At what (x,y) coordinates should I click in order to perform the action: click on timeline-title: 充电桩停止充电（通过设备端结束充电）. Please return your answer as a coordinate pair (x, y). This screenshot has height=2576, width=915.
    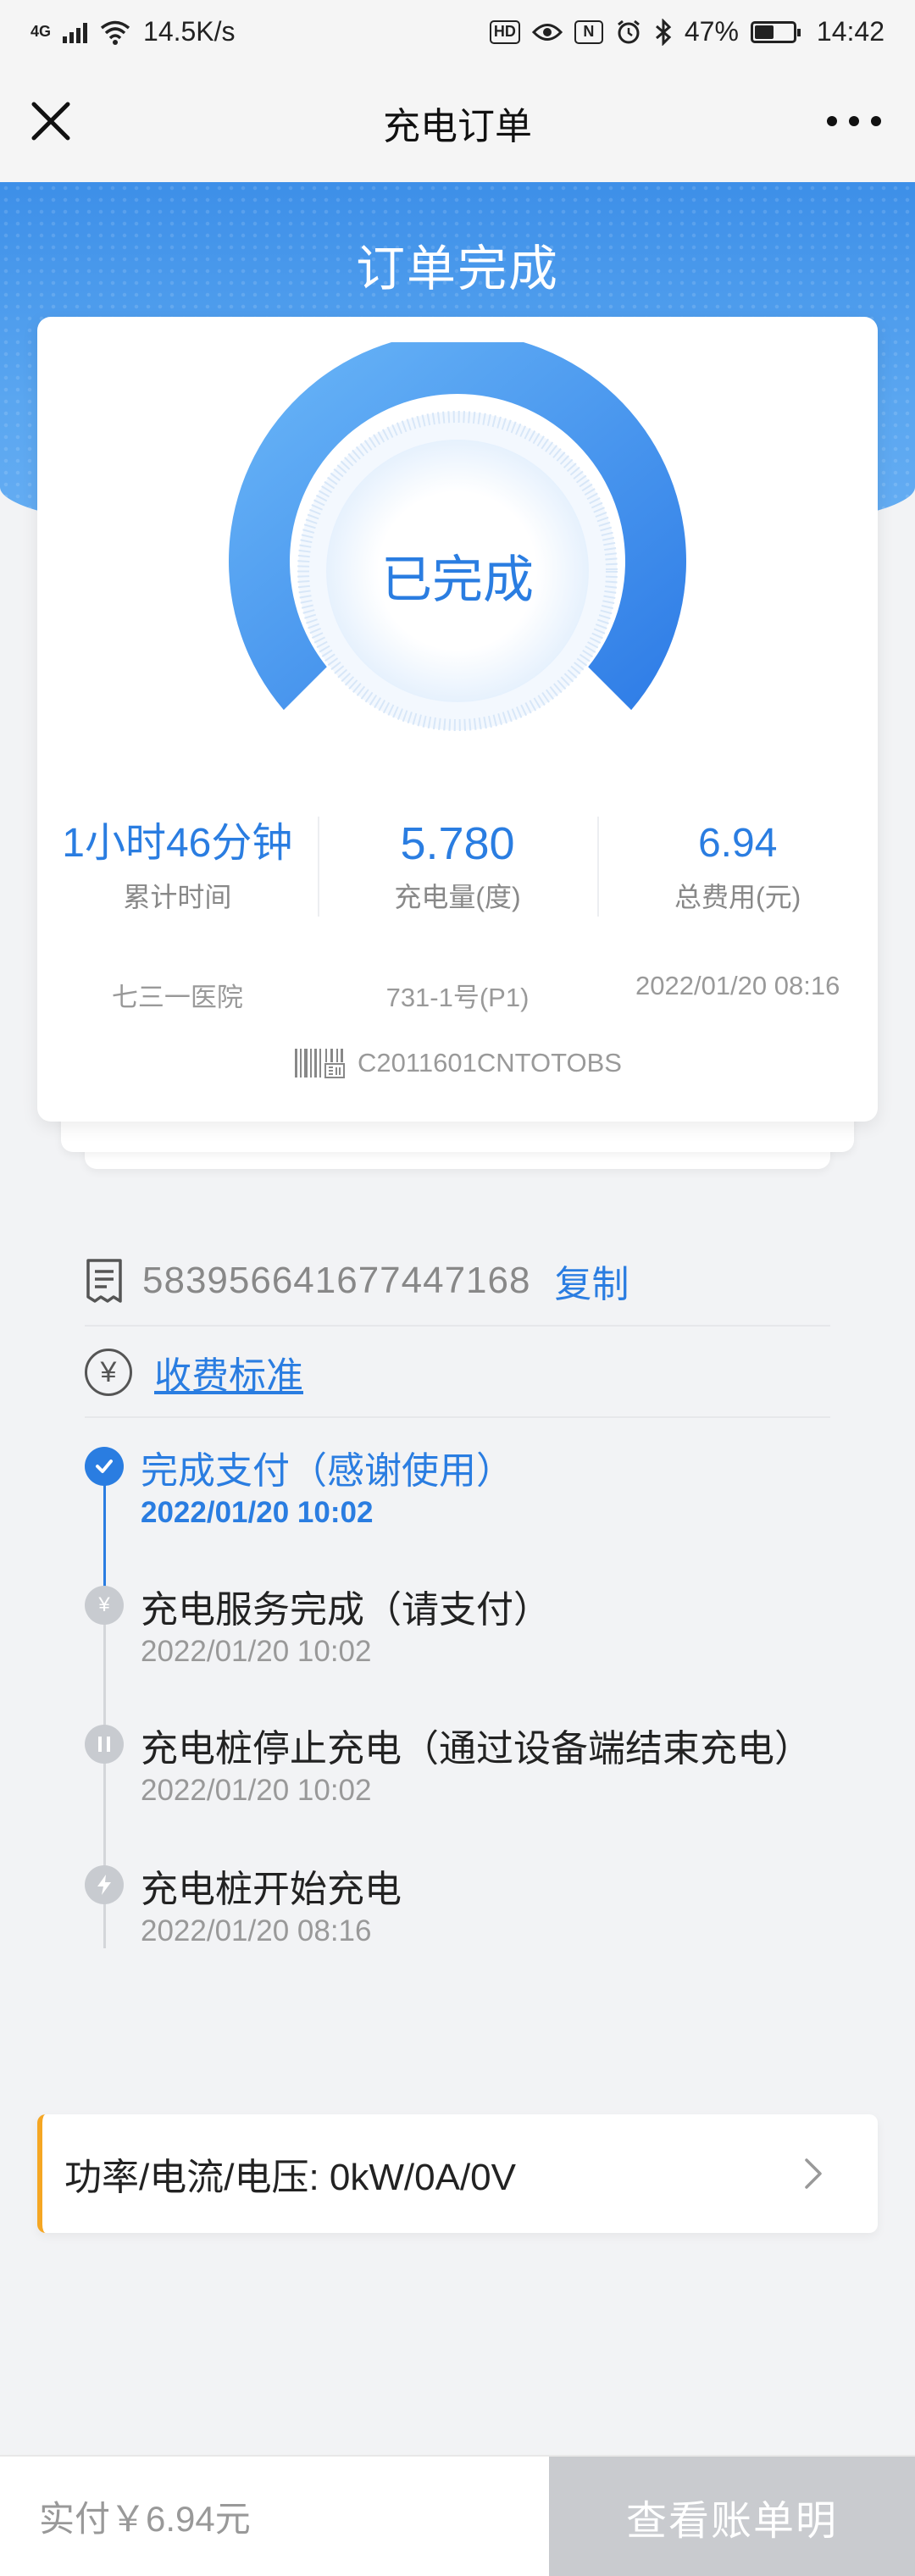
    Looking at the image, I should click on (476, 1749).